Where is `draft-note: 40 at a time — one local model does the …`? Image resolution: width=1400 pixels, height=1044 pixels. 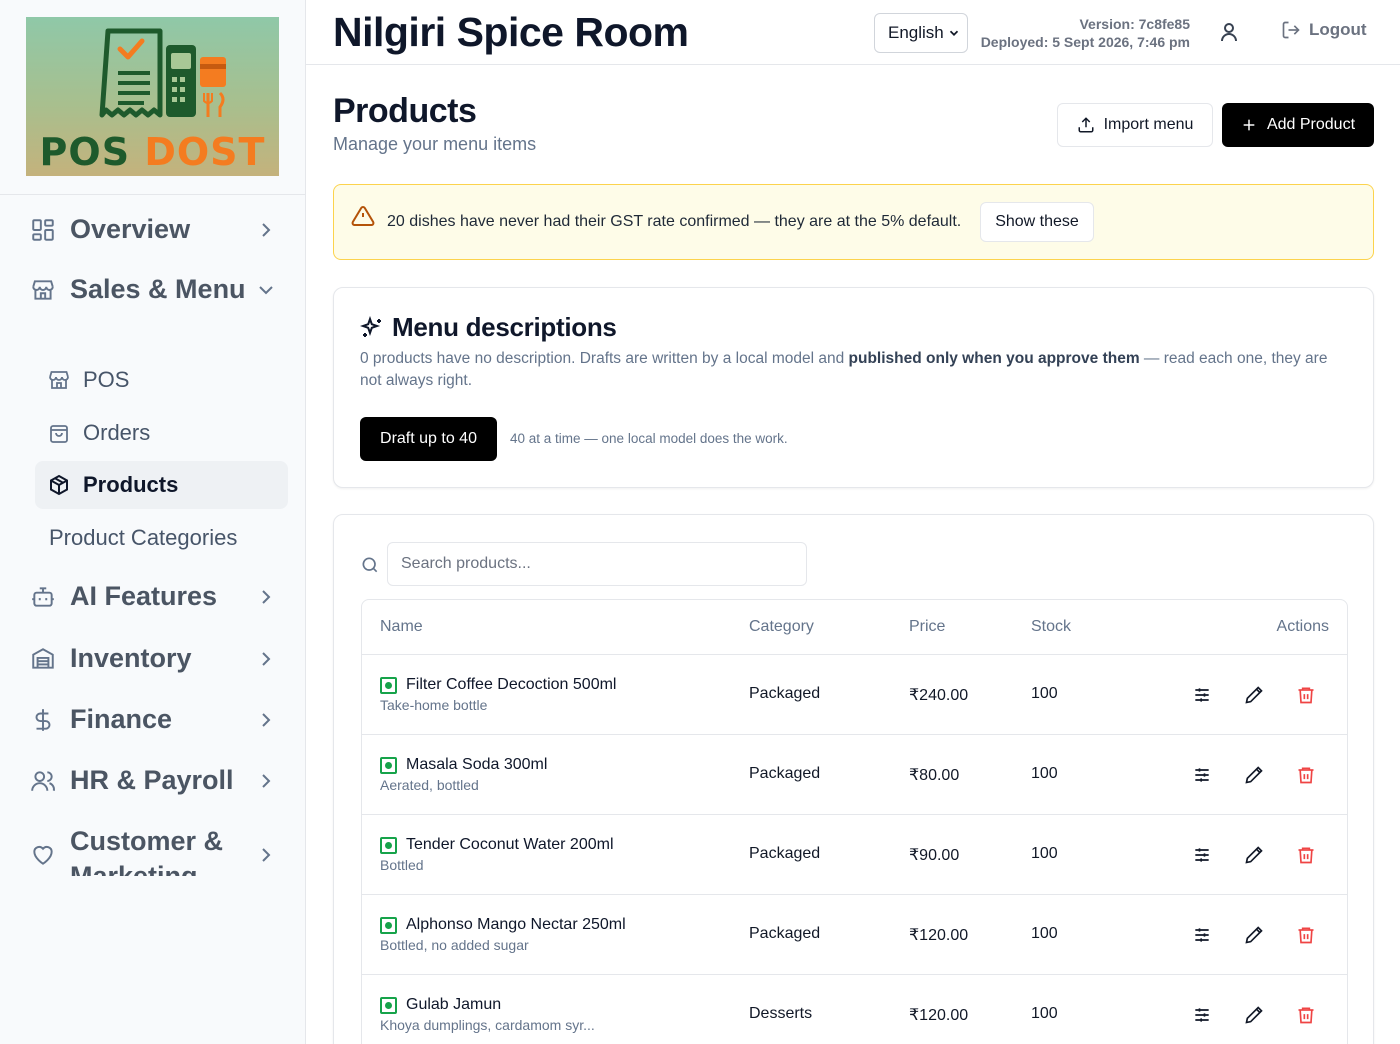 draft-note: 40 at a time — one local model does the … is located at coordinates (649, 438).